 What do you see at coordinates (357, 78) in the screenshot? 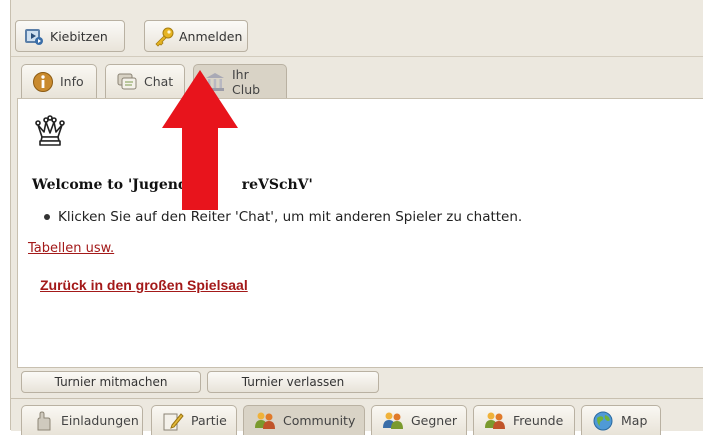
I see `top-tab-bar: Info Chat Ihr Club` at bounding box center [357, 78].